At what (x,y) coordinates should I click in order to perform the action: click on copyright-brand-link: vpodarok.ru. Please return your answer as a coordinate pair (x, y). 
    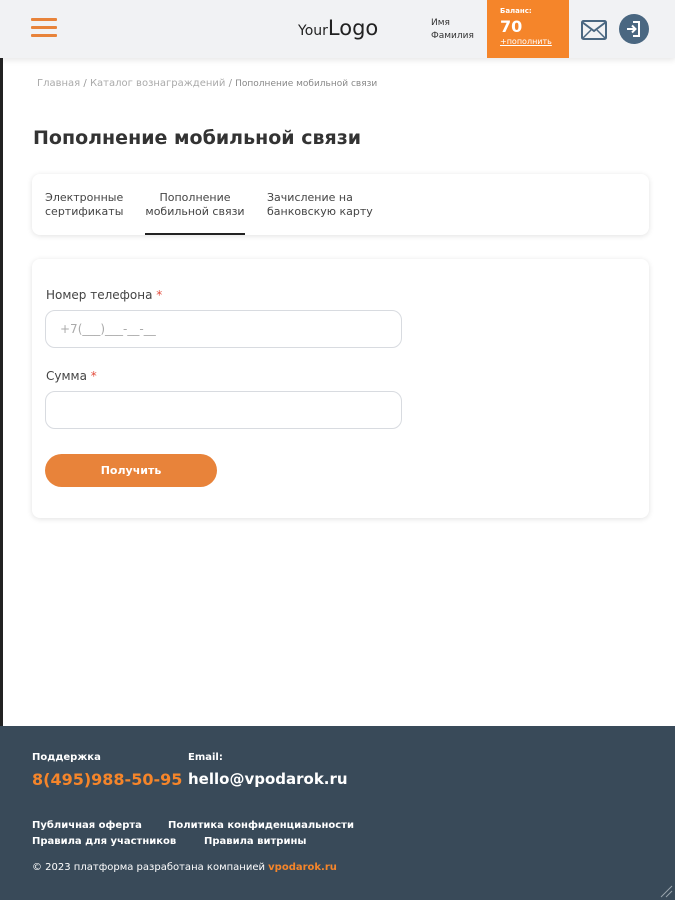
    Looking at the image, I should click on (302, 867).